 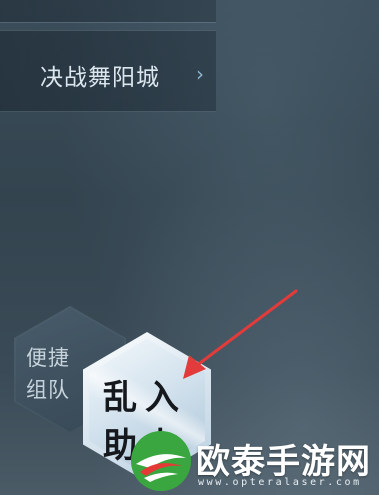 I want to click on quest-entry-panel: 决战舞阳城 ›, so click(x=108, y=71).